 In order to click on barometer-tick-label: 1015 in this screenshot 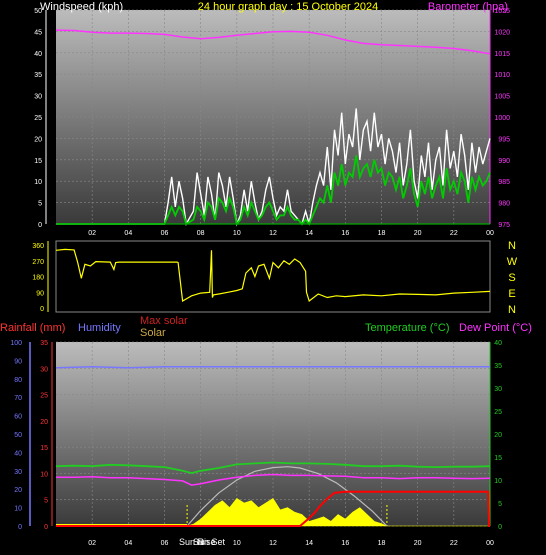, I will do `click(502, 54)`.